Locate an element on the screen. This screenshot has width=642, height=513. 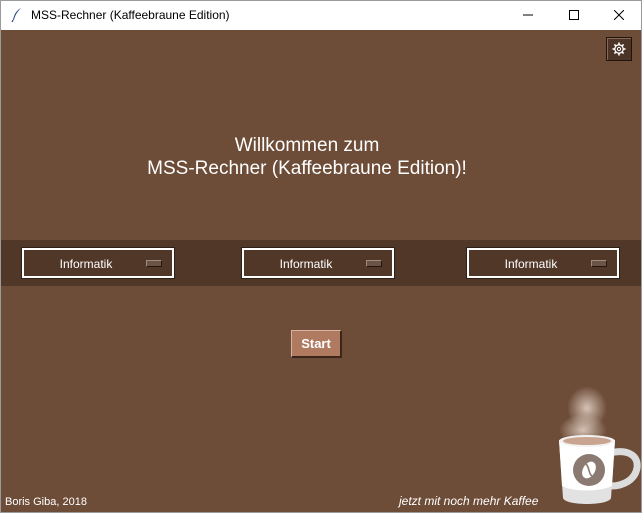
maximize-icon is located at coordinates (574, 15).